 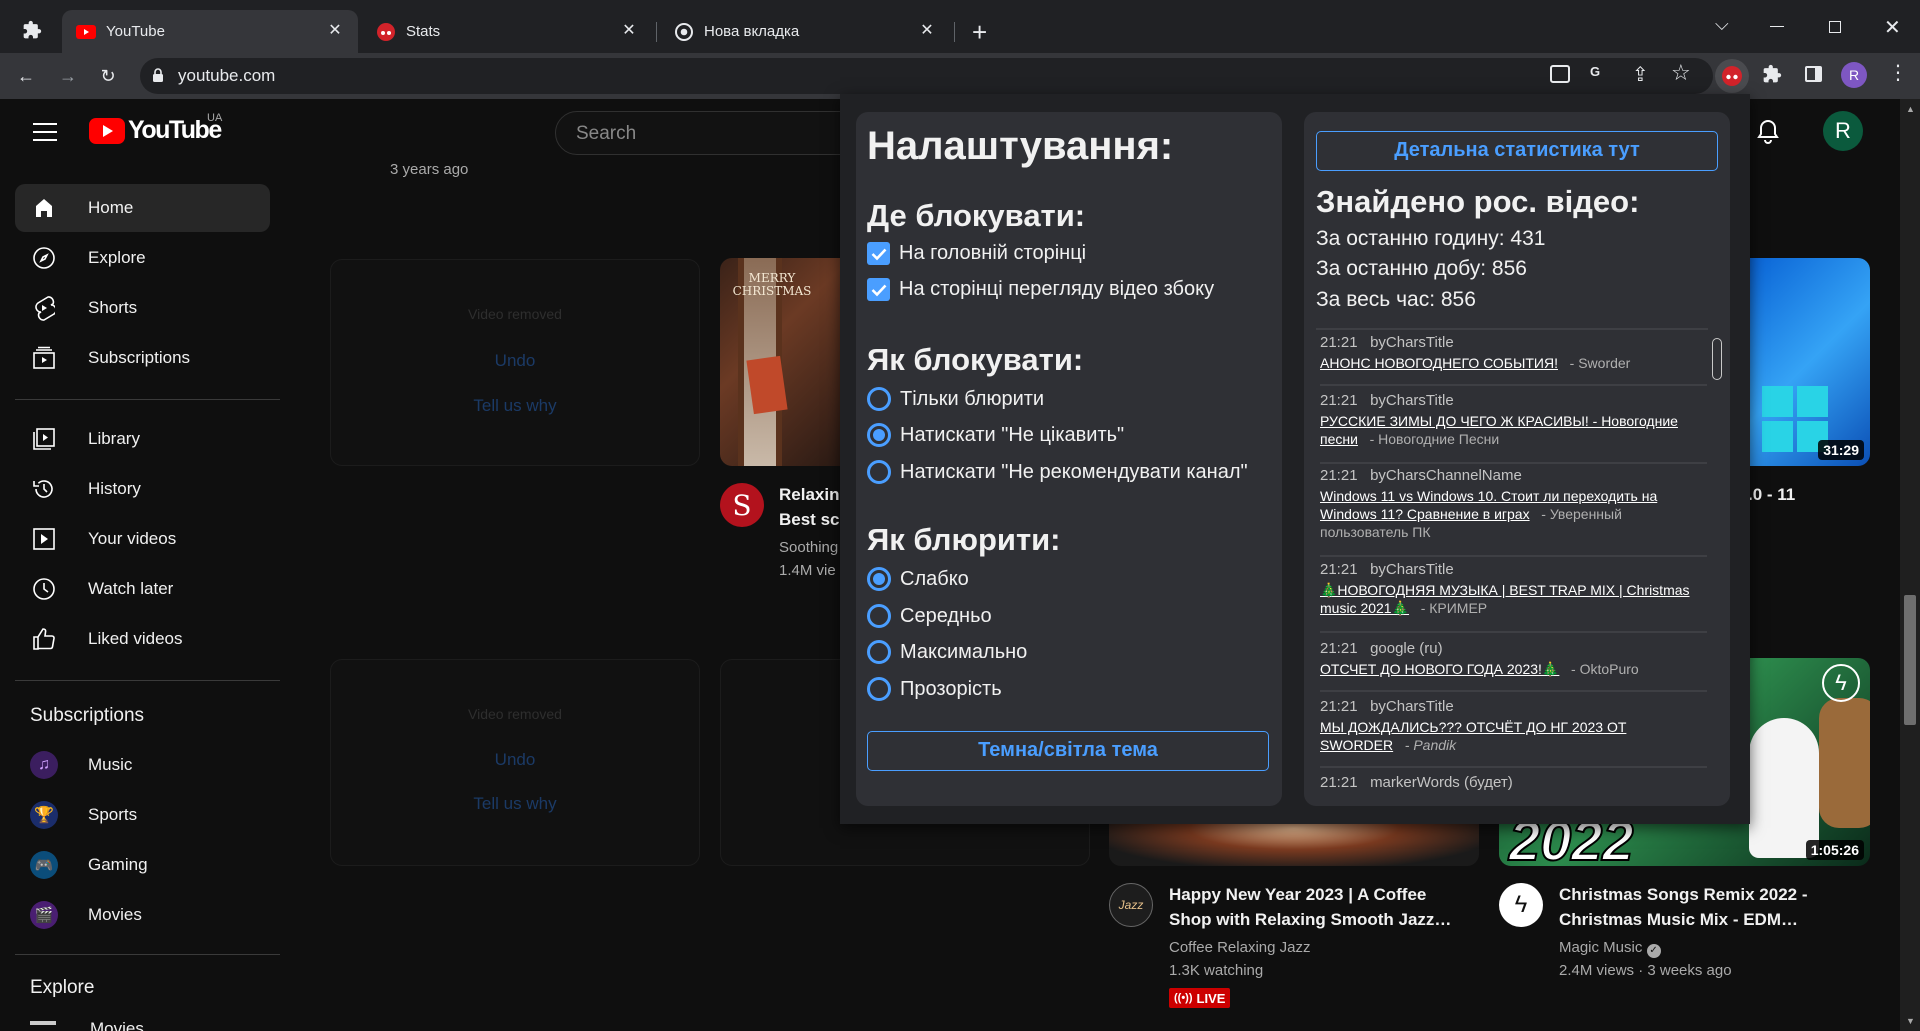 I want to click on sidebar-item-label: Your videos, so click(x=132, y=538).